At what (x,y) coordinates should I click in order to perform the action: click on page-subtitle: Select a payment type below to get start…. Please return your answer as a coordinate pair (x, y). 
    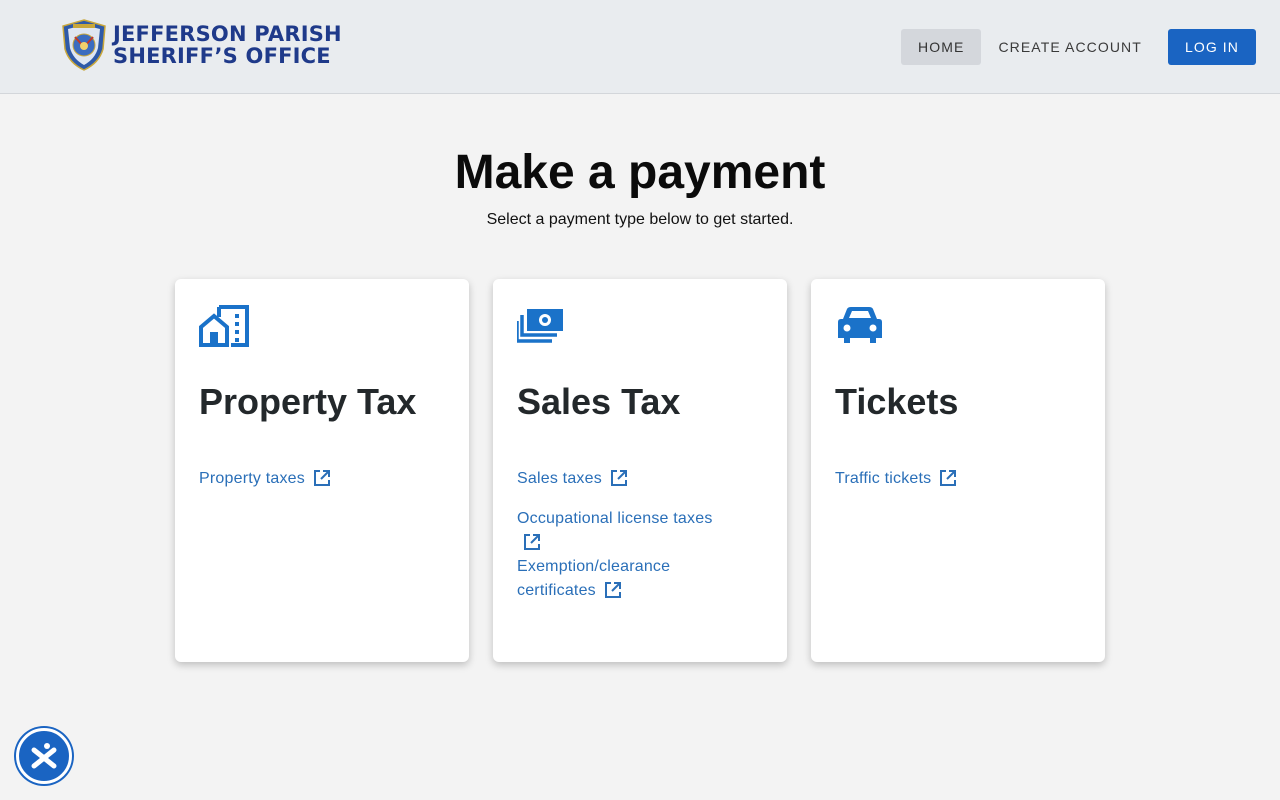
    Looking at the image, I should click on (640, 219).